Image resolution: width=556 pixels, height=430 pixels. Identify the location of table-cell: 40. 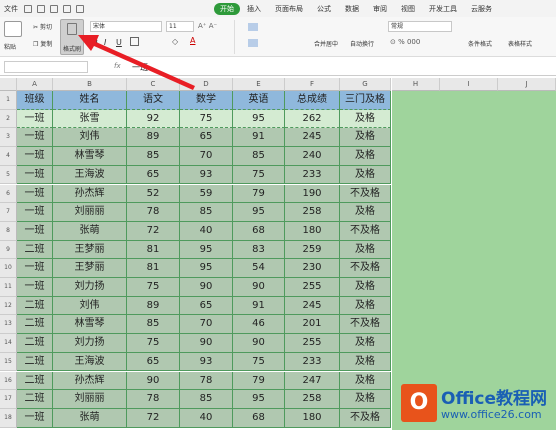
(206, 418).